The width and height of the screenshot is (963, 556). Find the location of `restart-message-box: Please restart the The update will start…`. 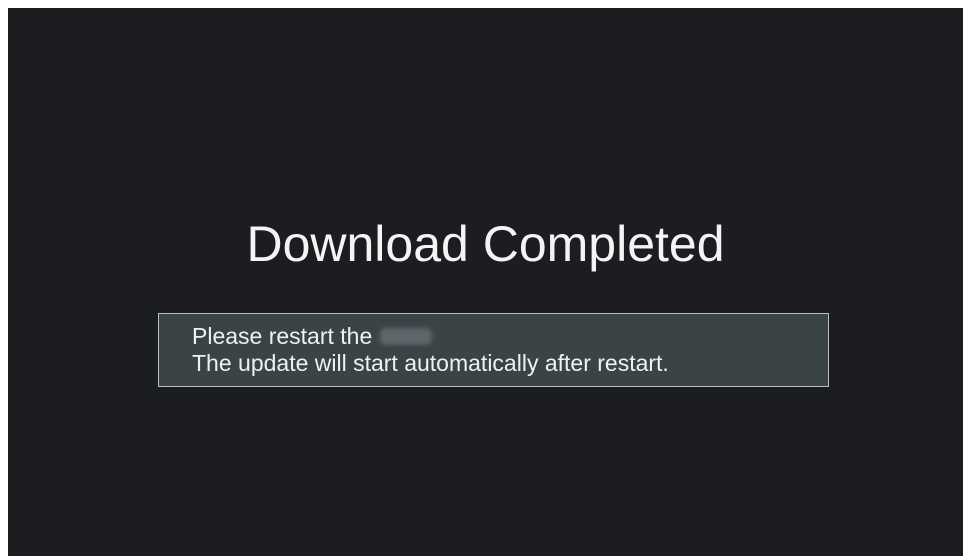

restart-message-box: Please restart the The update will start… is located at coordinates (493, 350).